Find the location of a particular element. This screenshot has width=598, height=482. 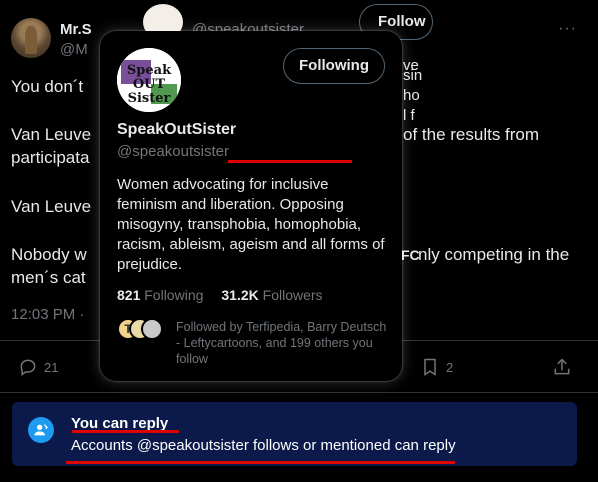

speakoutsister-logo: Speak OUT Sister is located at coordinates (149, 80).